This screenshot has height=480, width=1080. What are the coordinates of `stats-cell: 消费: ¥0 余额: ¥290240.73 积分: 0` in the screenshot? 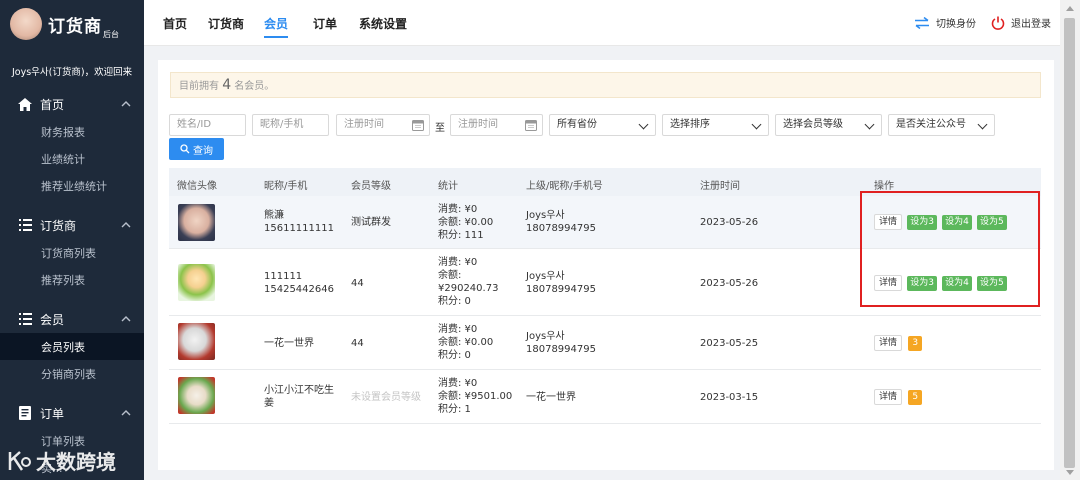 It's located at (468, 282).